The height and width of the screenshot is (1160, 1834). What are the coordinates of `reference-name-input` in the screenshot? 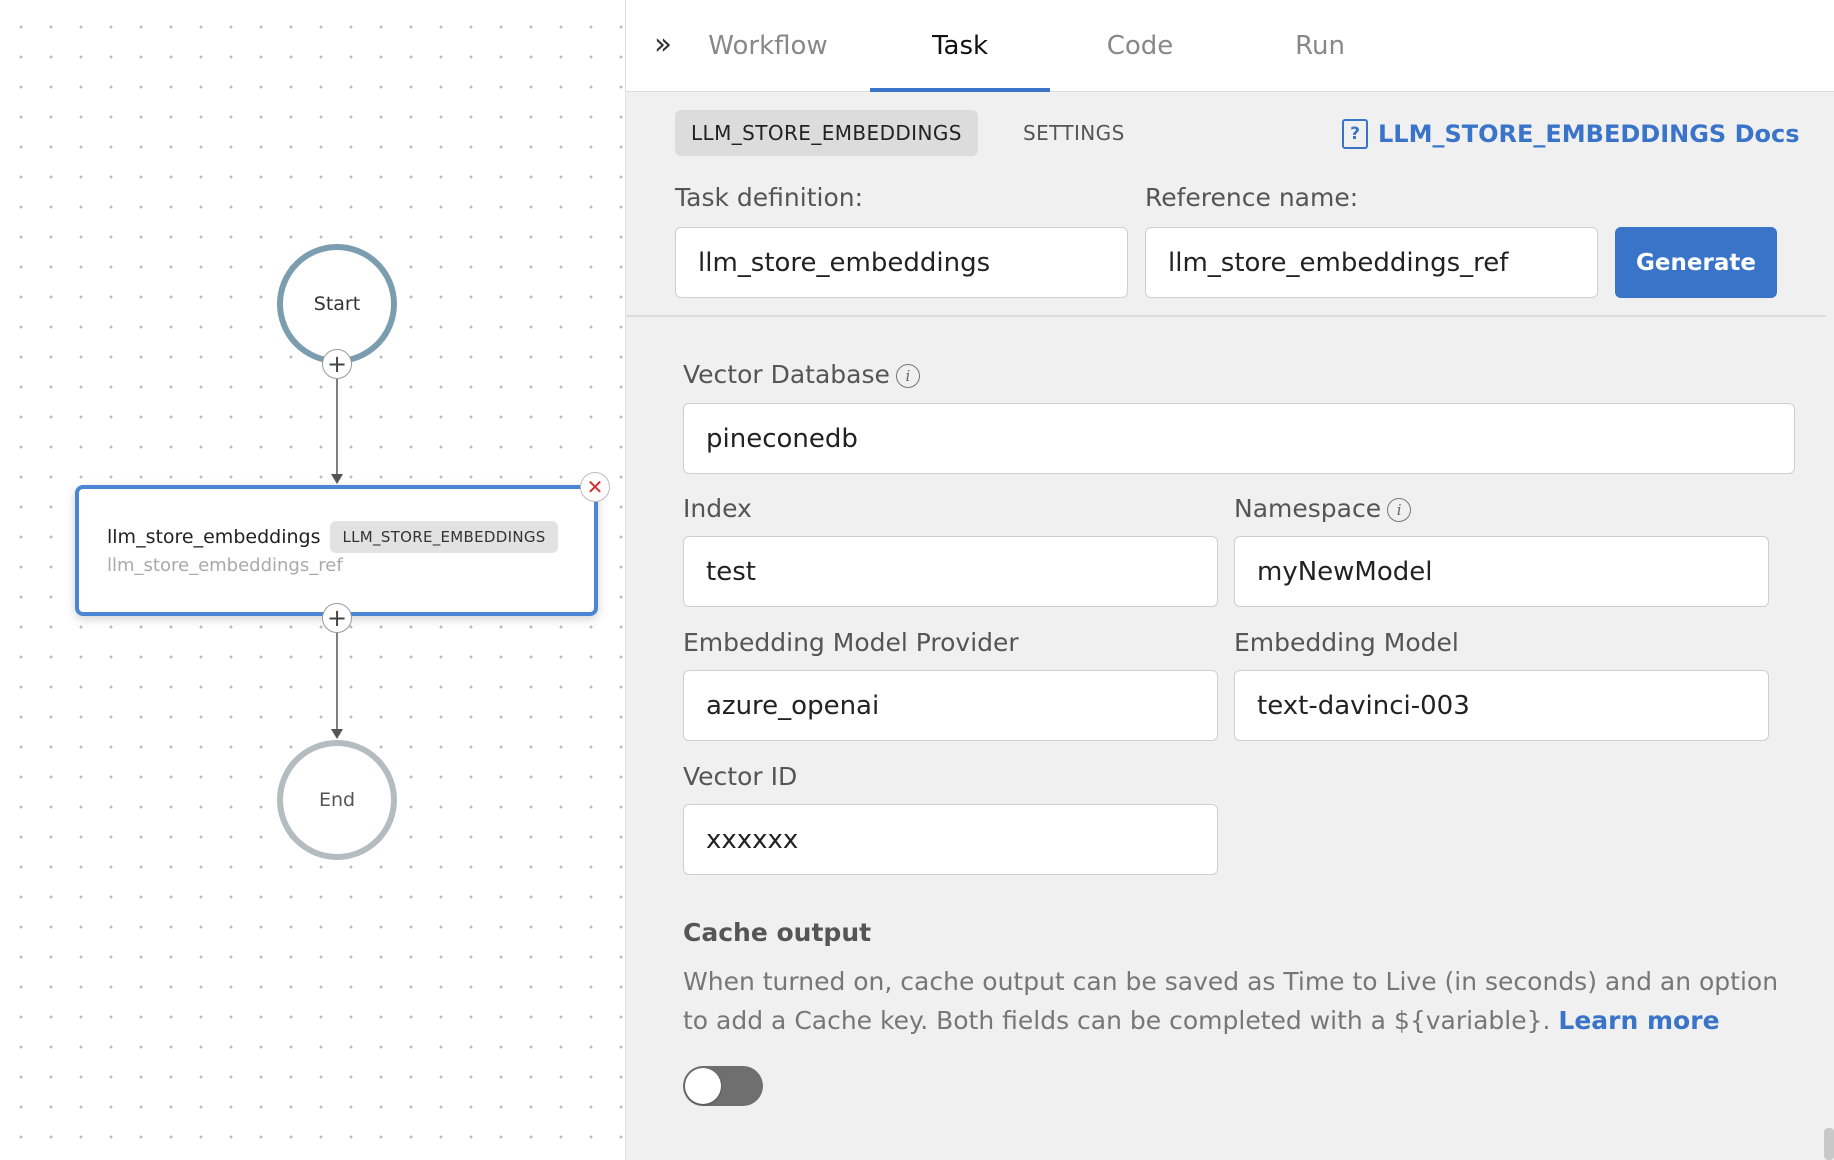 It's located at (1371, 262).